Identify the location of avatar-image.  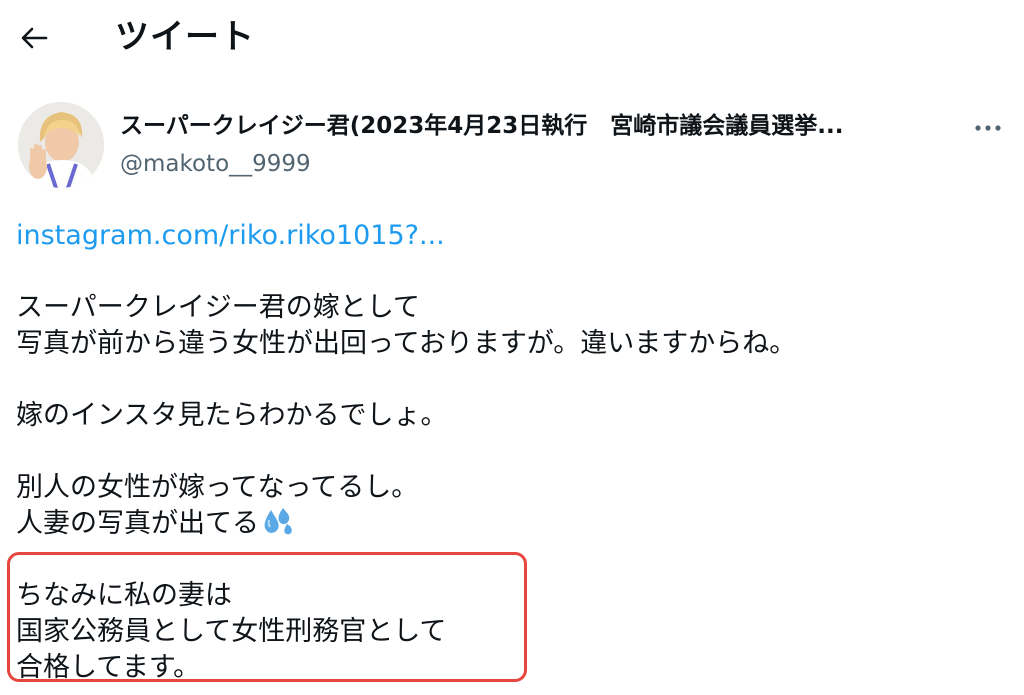
(61, 145).